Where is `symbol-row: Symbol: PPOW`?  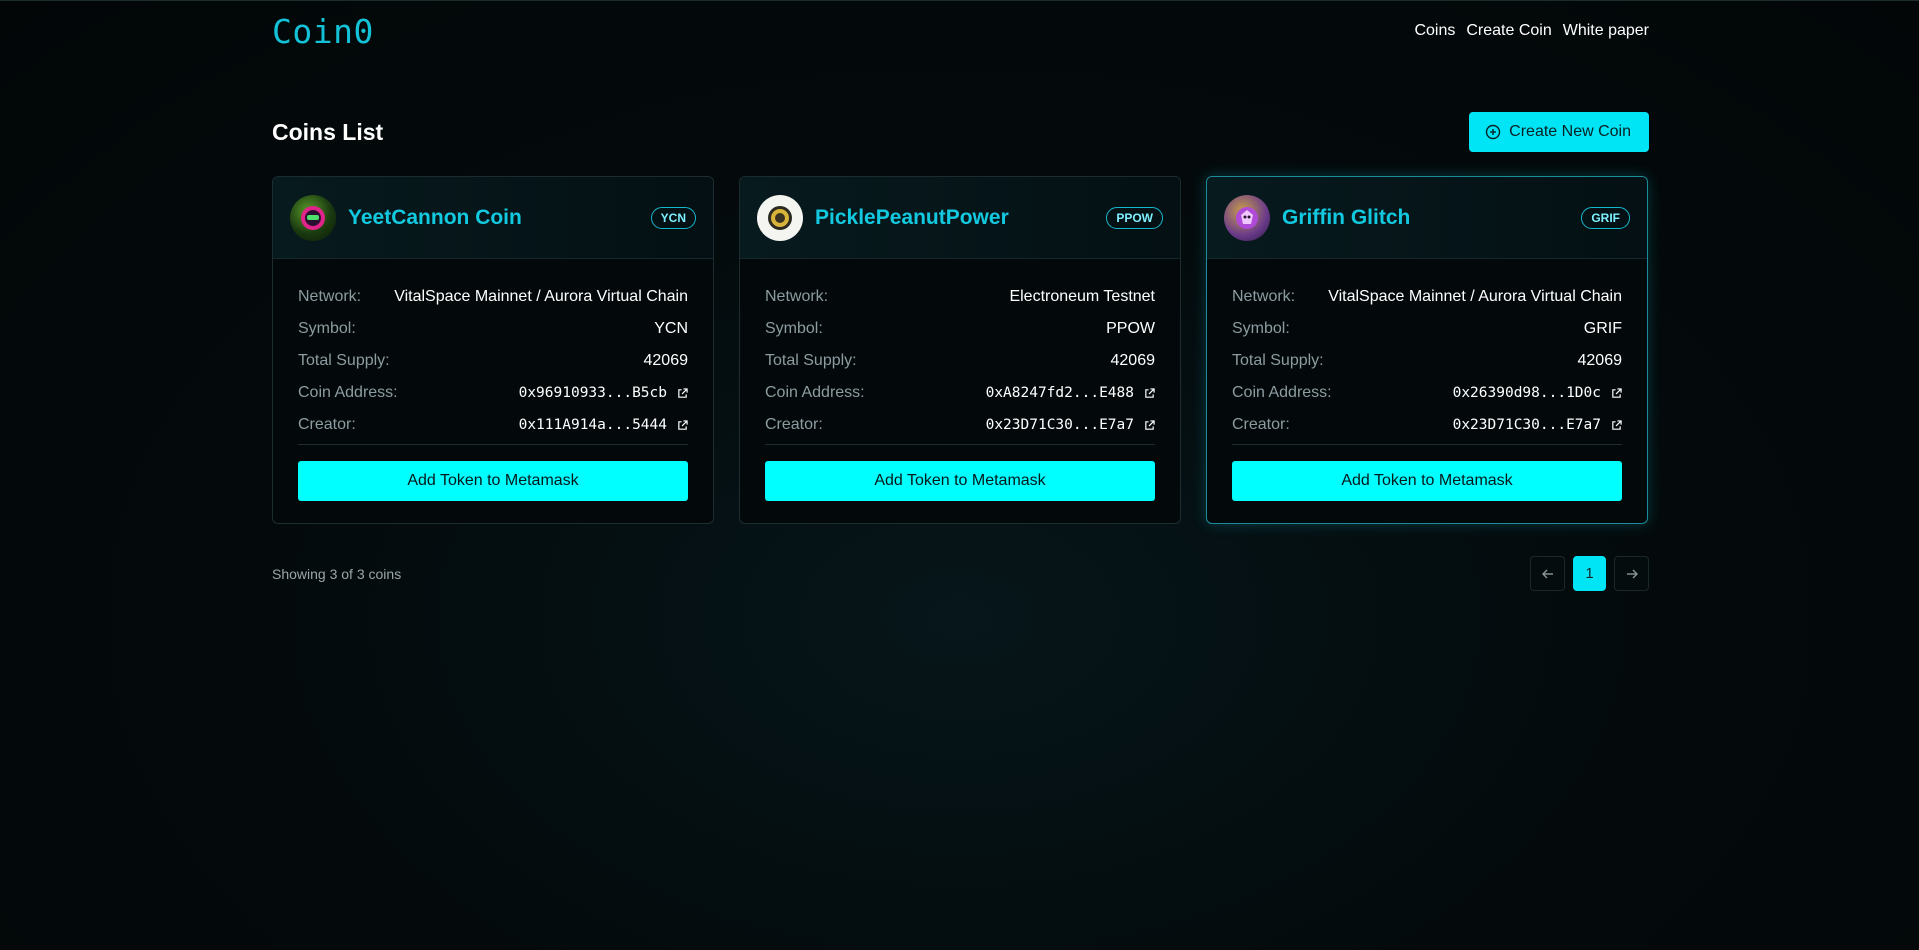 symbol-row: Symbol: PPOW is located at coordinates (960, 329).